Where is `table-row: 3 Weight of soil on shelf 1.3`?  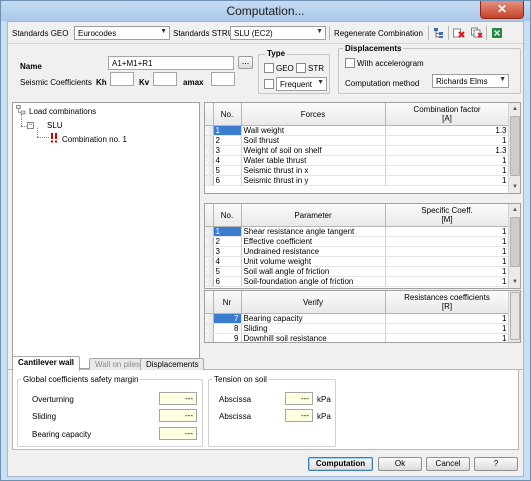
table-row: 3 Weight of soil on shelf 1.3 is located at coordinates (357, 150).